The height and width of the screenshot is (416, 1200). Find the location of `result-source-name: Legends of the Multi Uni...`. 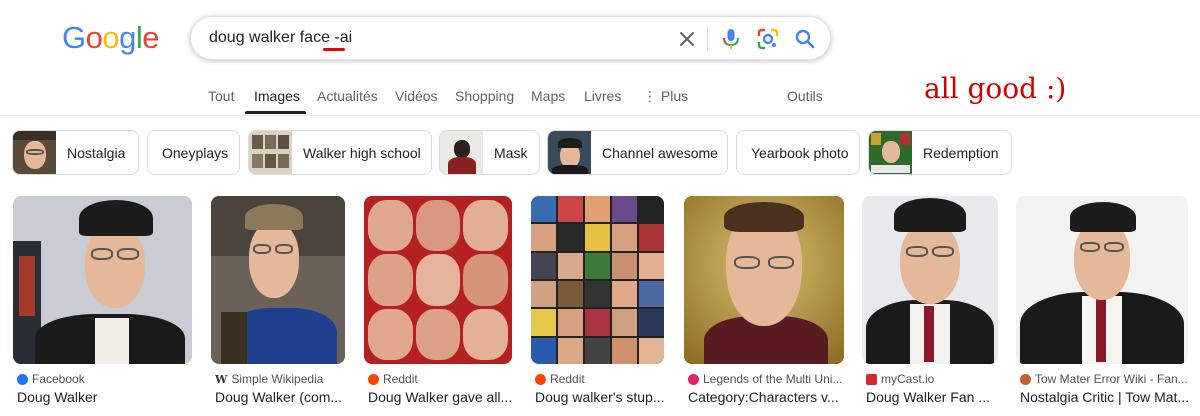

result-source-name: Legends of the Multi Uni... is located at coordinates (773, 379).